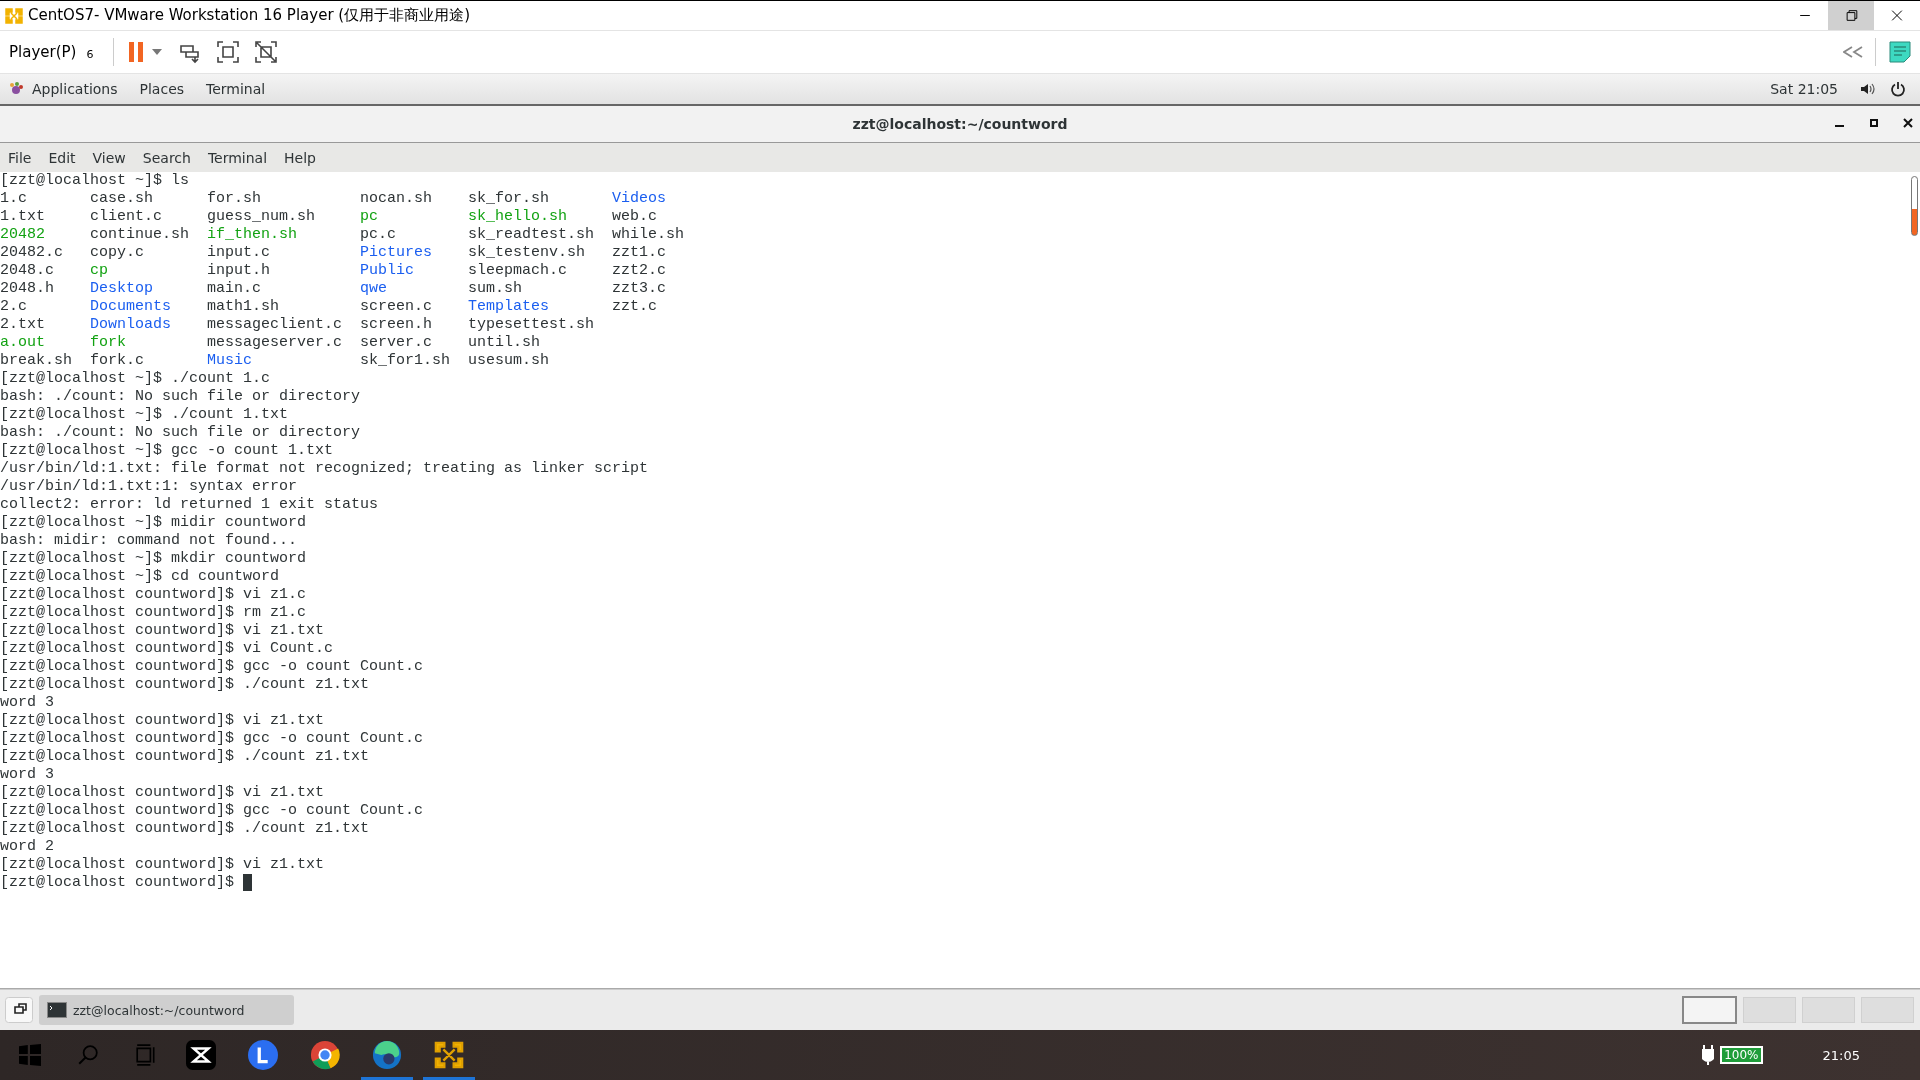  What do you see at coordinates (117, 252) in the screenshot?
I see `file-name: copy.c` at bounding box center [117, 252].